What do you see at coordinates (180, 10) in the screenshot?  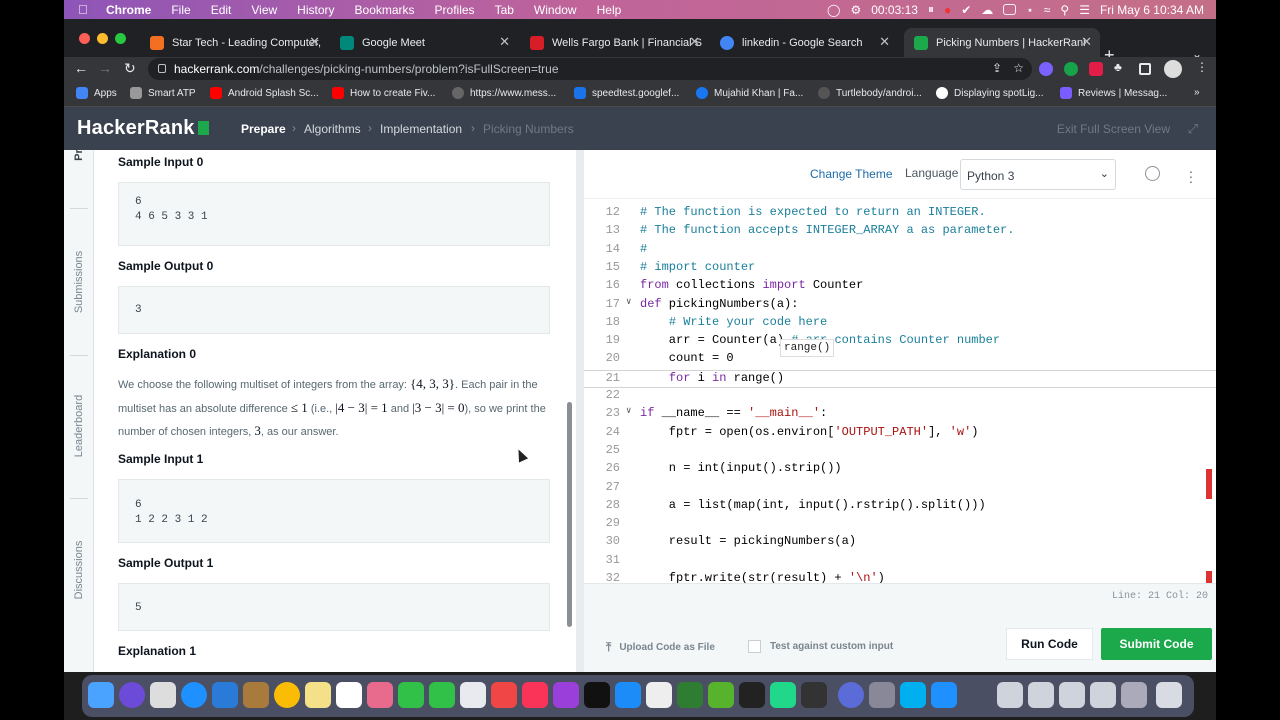 I see `menu-file: File` at bounding box center [180, 10].